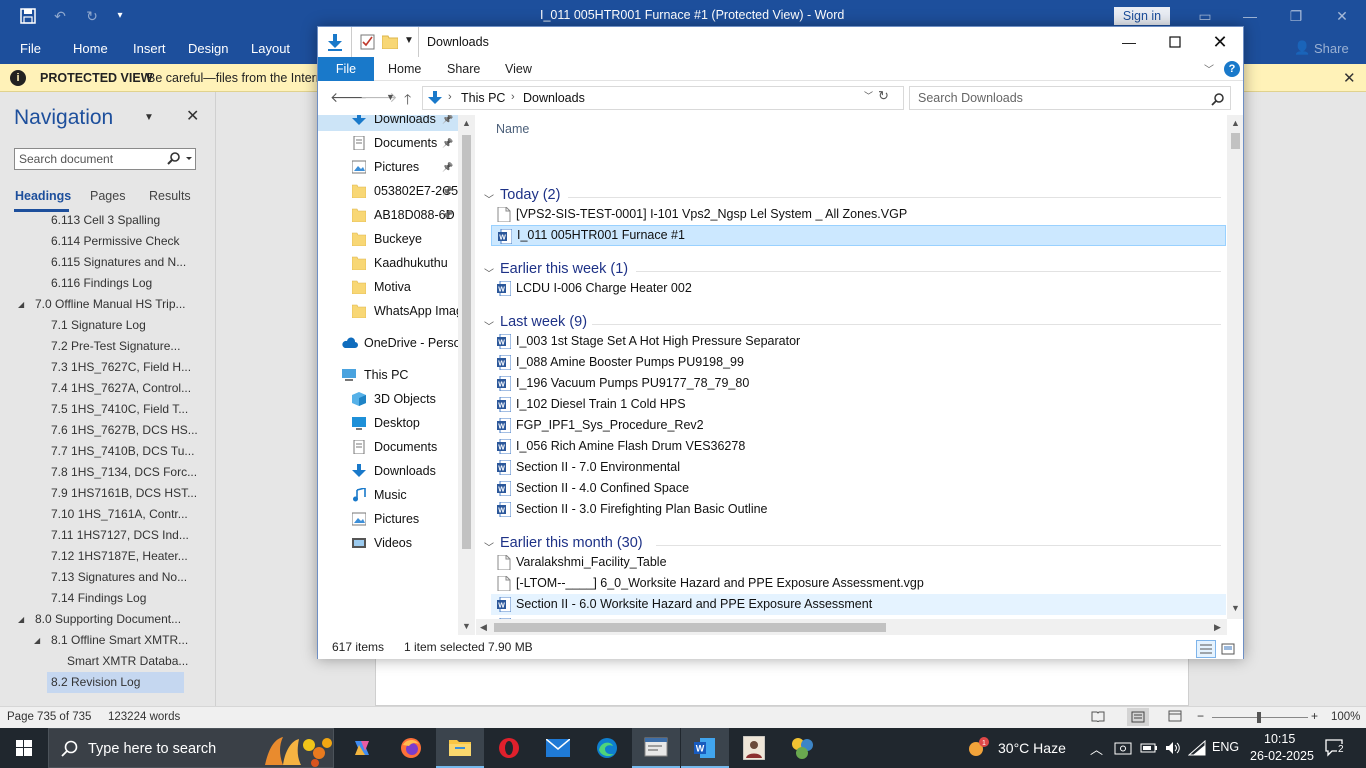 This screenshot has width=1366, height=768. I want to click on heading-item: 6.114 Permissive Check, so click(115, 241).